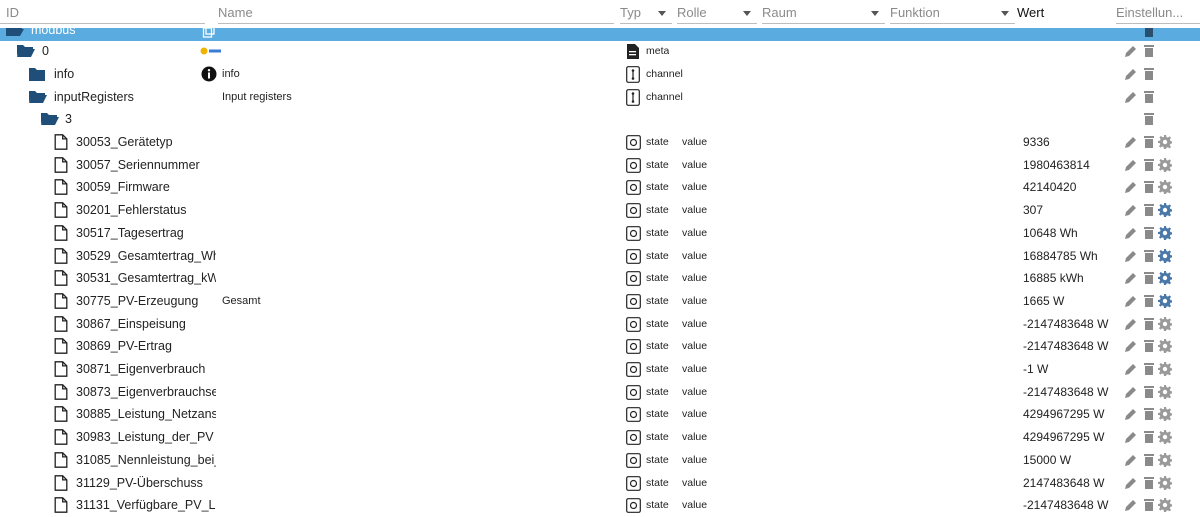 The image size is (1200, 517). What do you see at coordinates (600, 187) in the screenshot?
I see `state-row: 30059_Firmware state value 42140420` at bounding box center [600, 187].